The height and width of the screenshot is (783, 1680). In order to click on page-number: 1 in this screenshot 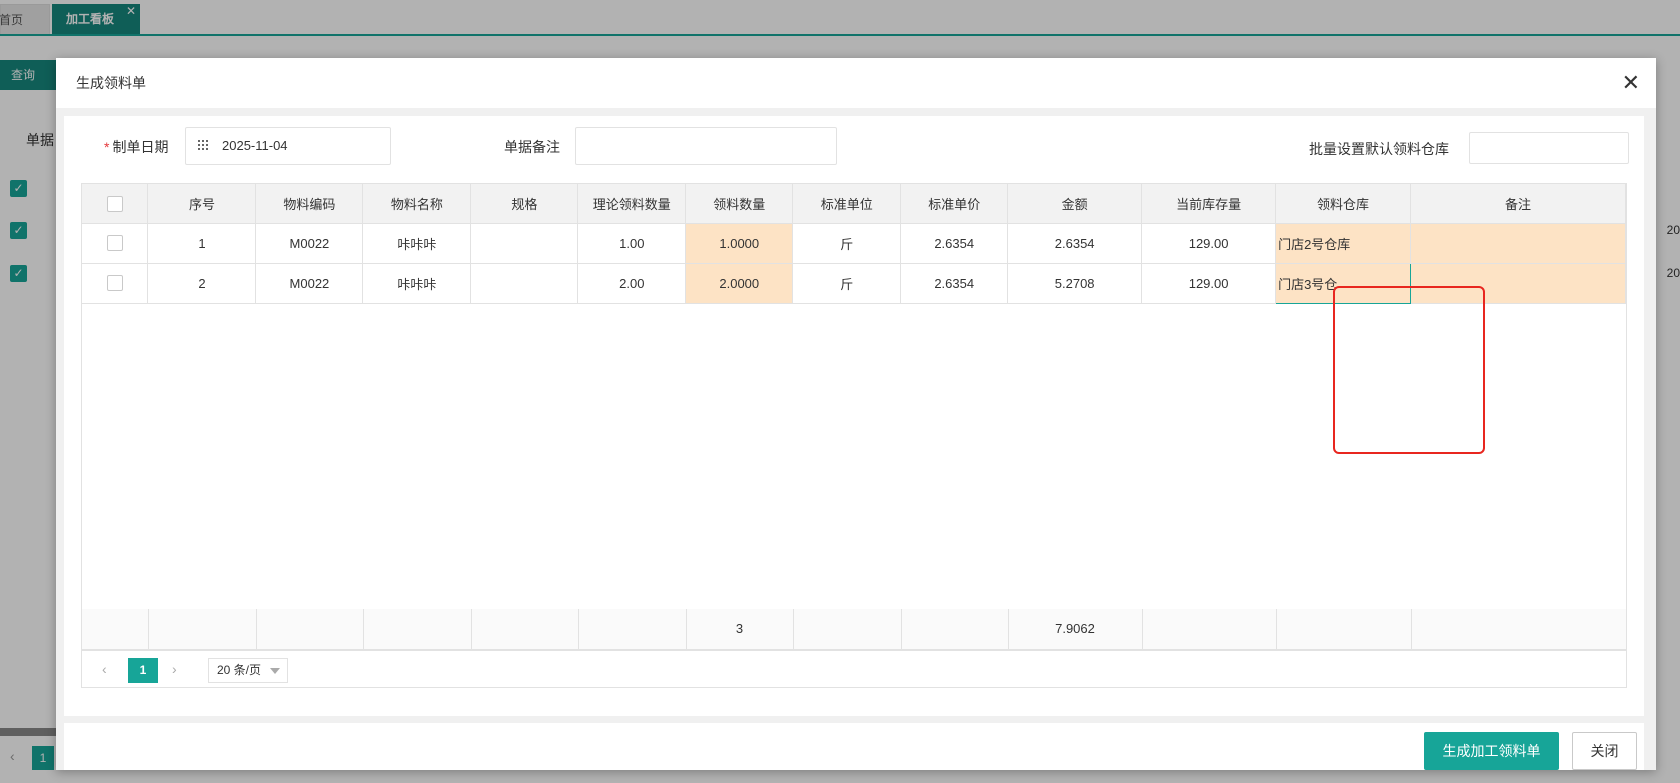, I will do `click(143, 670)`.